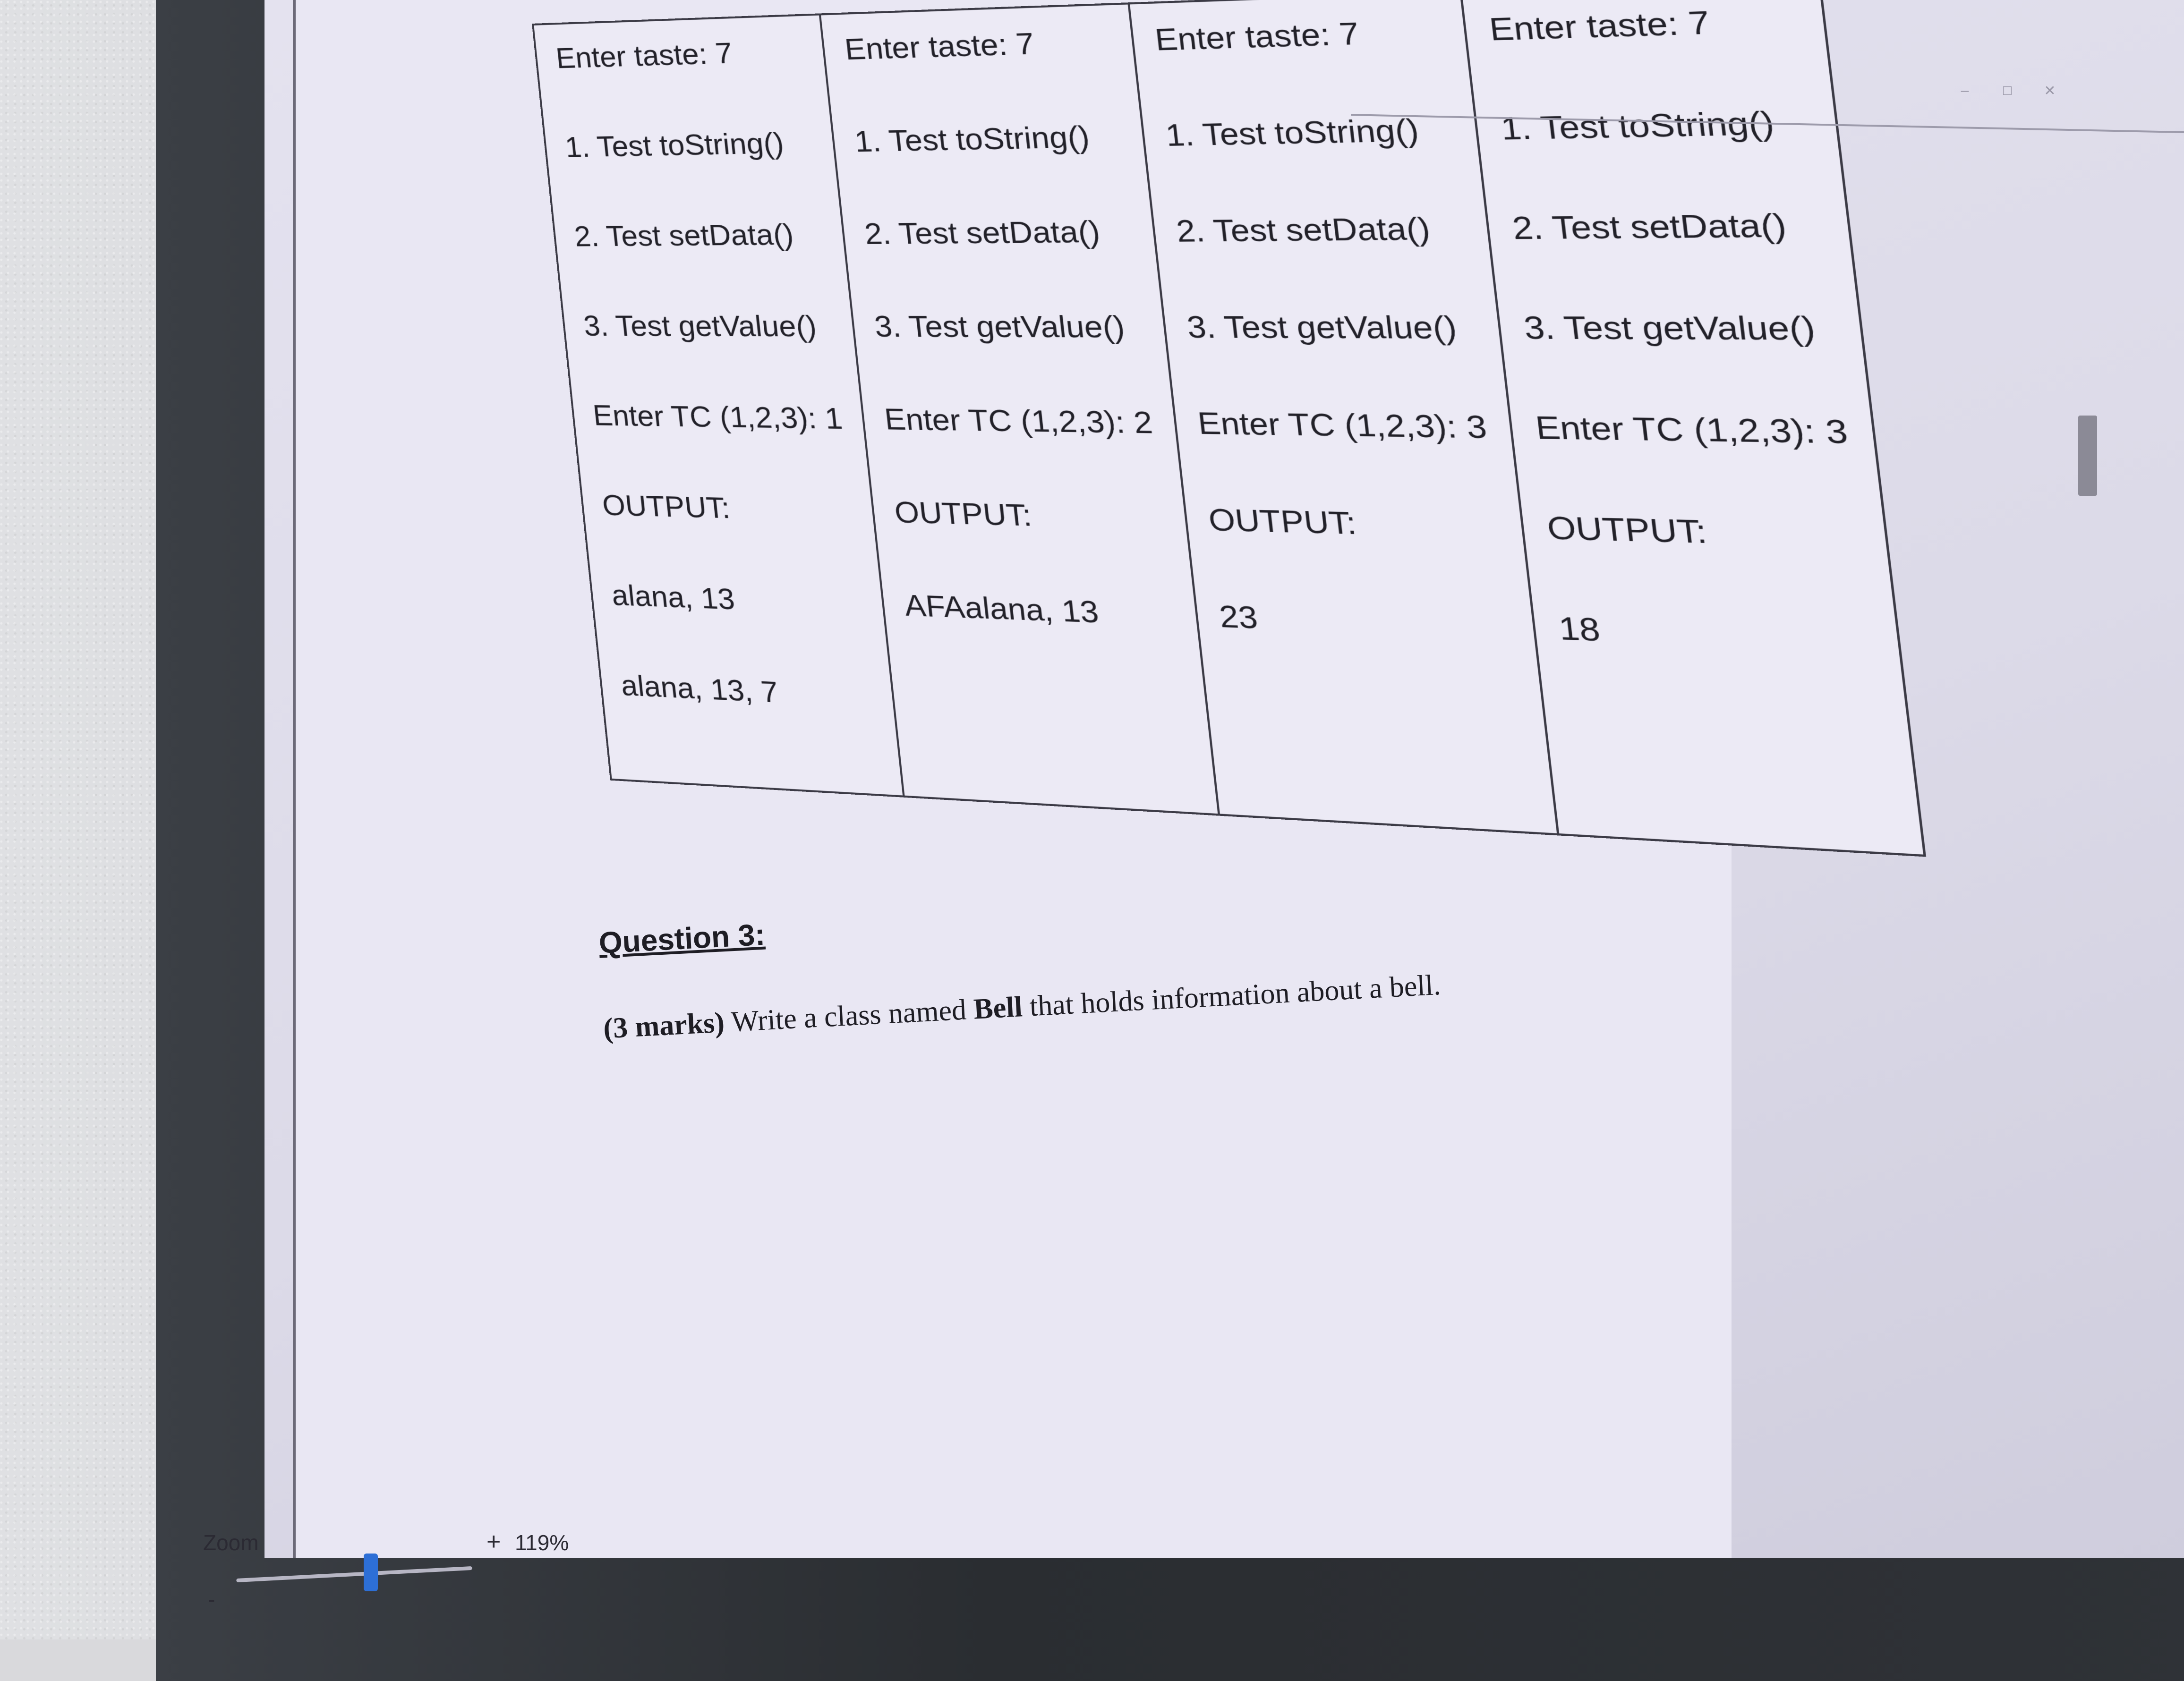  Describe the element at coordinates (750, 722) in the screenshot. I see `cell-line: alana, 13, 7` at that location.